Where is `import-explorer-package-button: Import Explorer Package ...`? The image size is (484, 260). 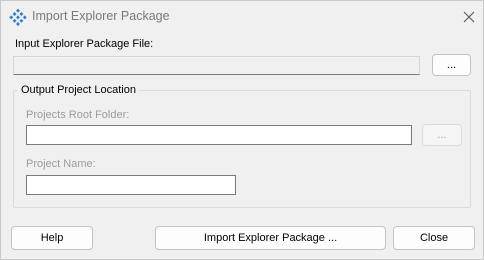 import-explorer-package-button: Import Explorer Package ... is located at coordinates (270, 238).